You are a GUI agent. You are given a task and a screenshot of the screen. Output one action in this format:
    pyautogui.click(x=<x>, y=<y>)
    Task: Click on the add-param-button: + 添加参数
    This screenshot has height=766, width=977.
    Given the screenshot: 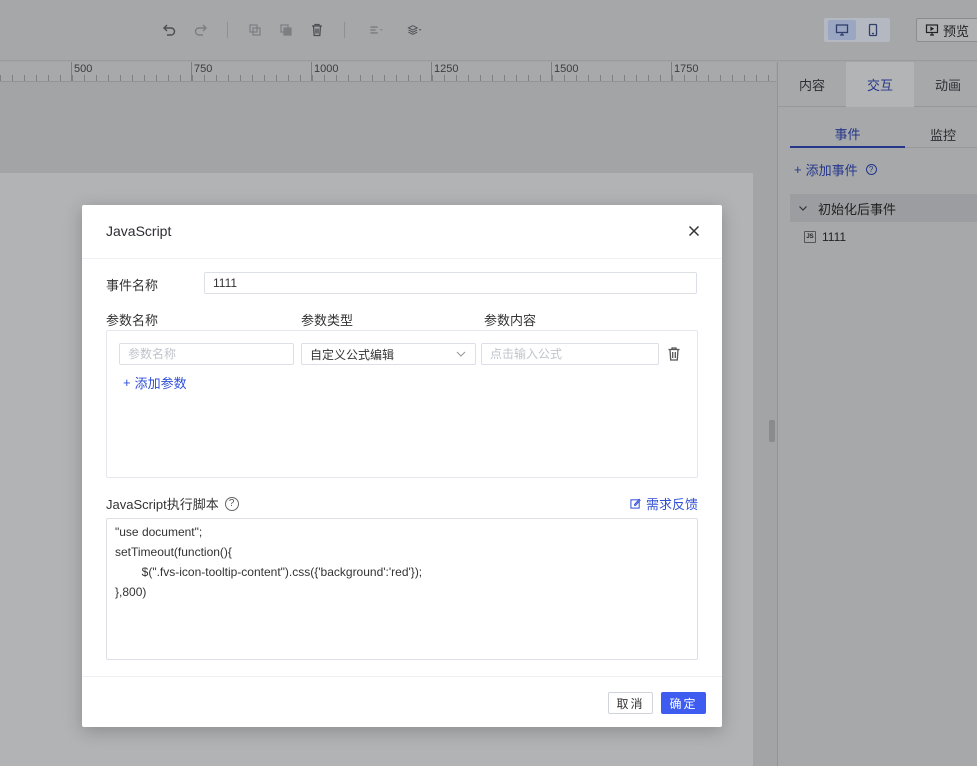 What is the action you would take?
    pyautogui.click(x=155, y=382)
    